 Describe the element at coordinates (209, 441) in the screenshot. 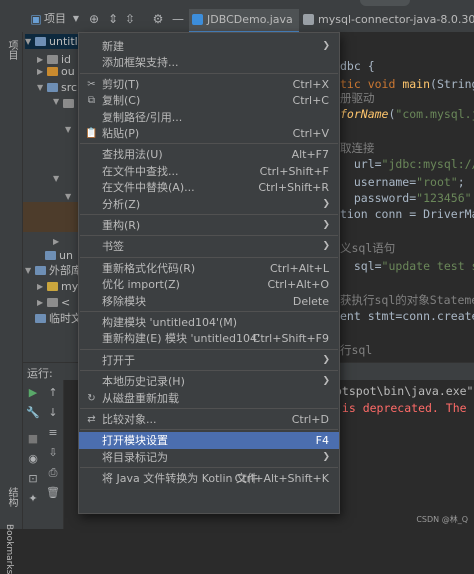

I see `menu-item: 打开模块设置 F4` at that location.